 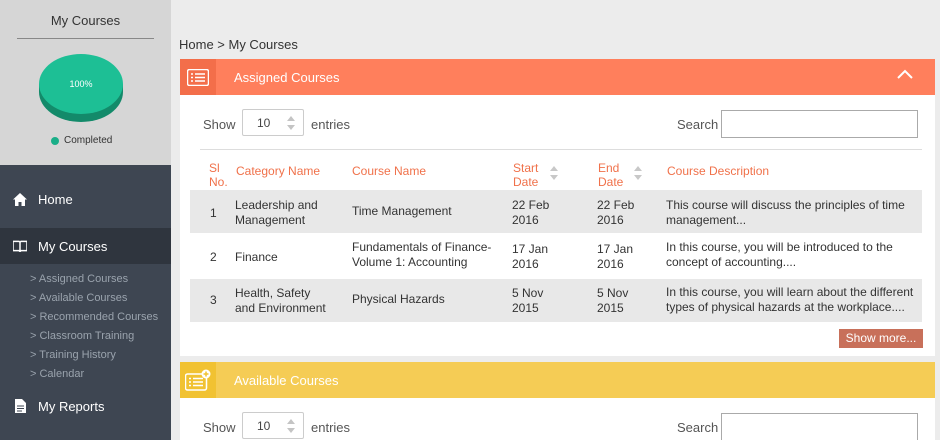 I want to click on column-header-start-date: Start Date, so click(x=525, y=175).